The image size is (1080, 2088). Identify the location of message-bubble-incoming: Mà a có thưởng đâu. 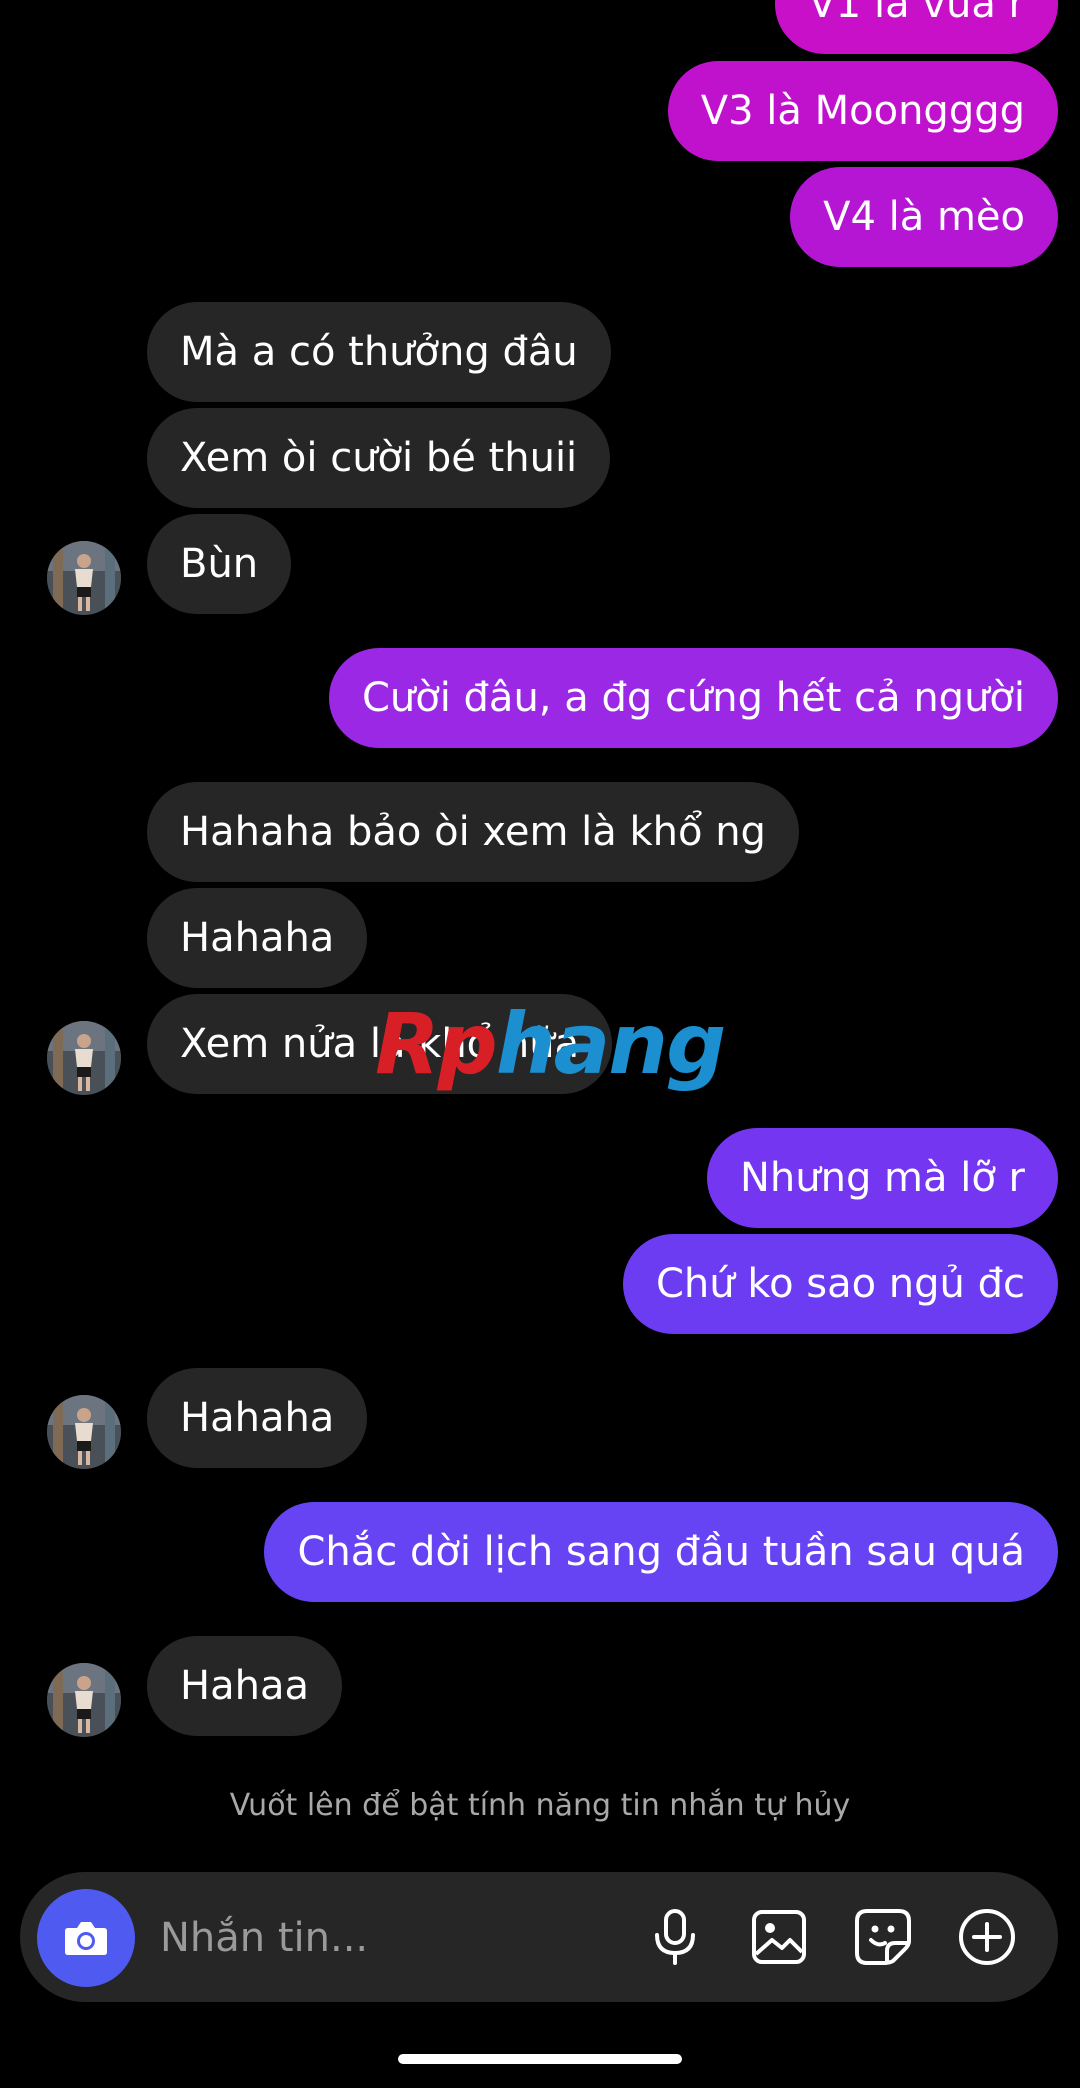
(379, 352).